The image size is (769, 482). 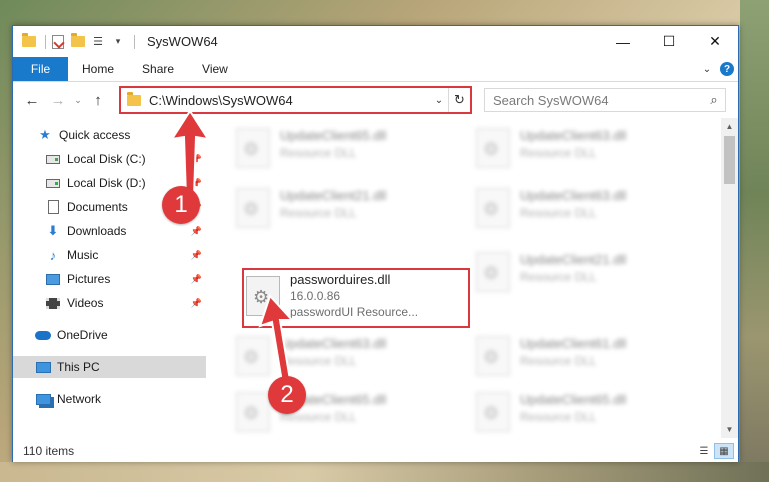 I want to click on sidebar-item-label: Music, so click(x=83, y=255).